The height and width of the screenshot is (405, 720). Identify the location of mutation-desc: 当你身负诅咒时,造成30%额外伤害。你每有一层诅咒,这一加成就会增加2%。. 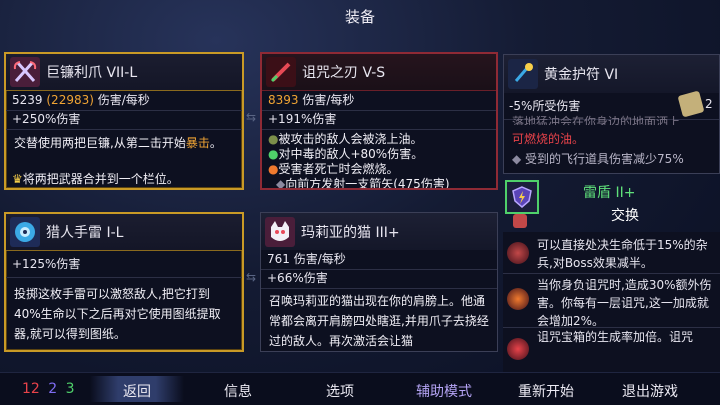
(624, 303).